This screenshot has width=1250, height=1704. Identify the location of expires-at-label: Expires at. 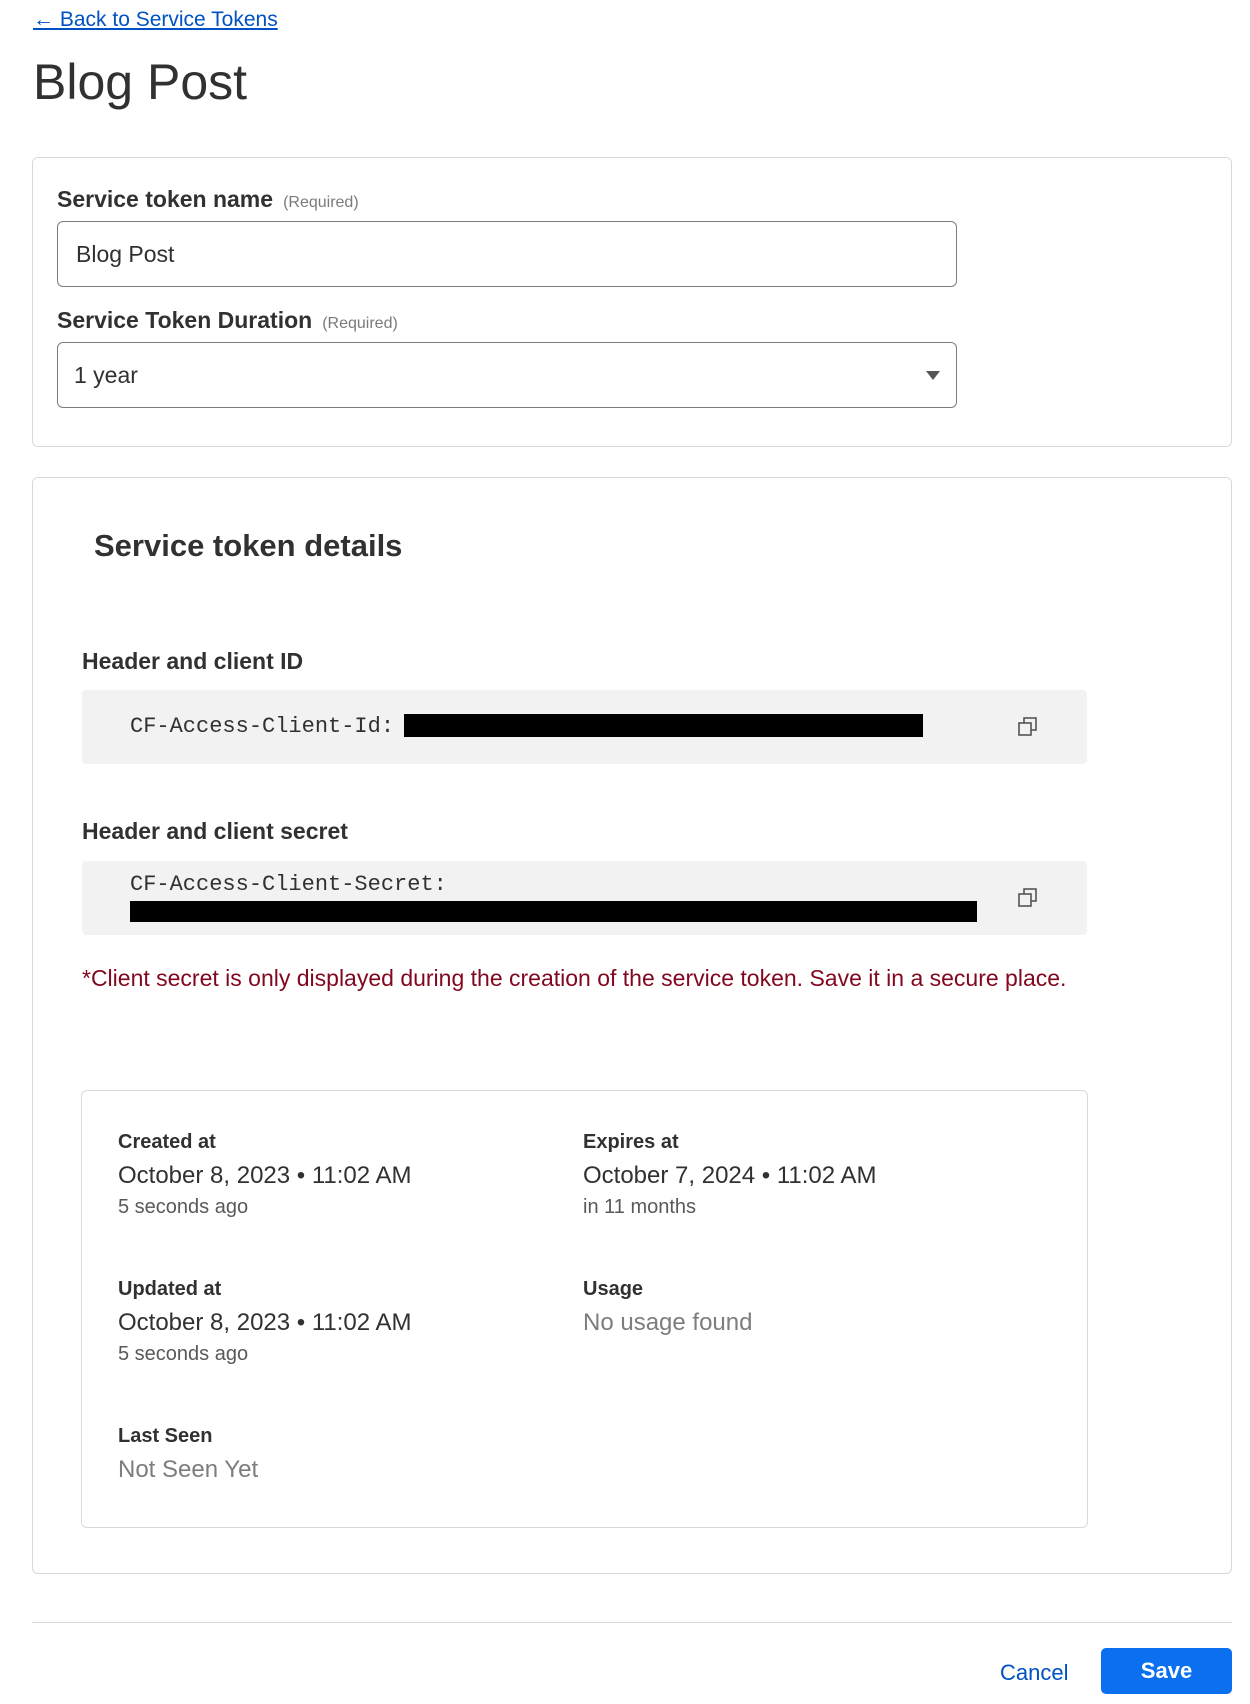
(631, 1142).